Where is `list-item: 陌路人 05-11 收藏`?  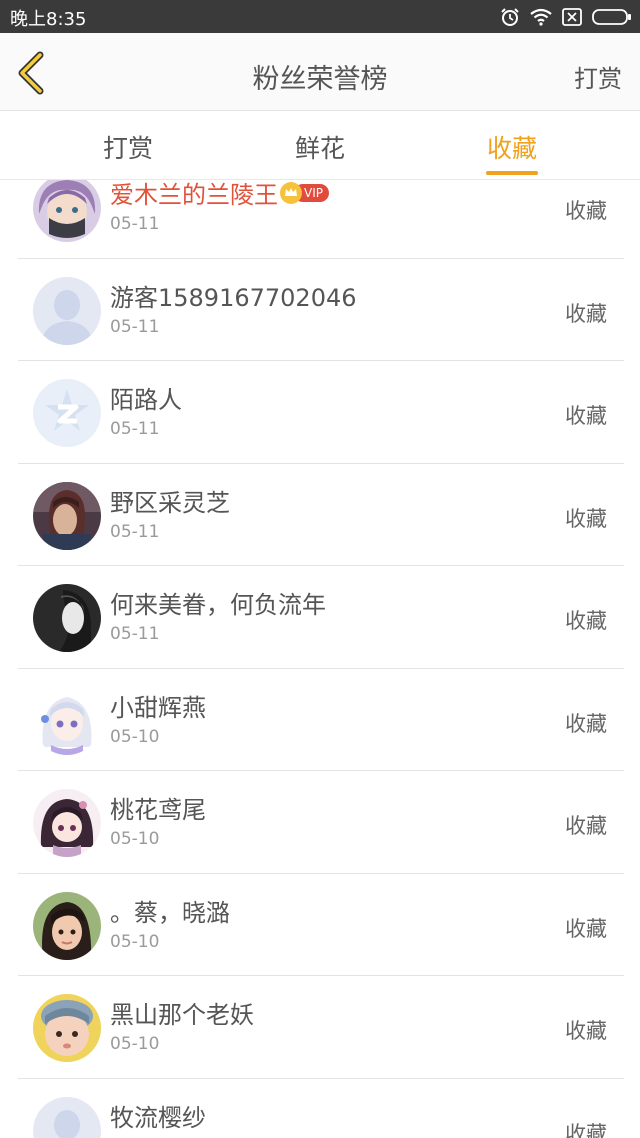 list-item: 陌路人 05-11 收藏 is located at coordinates (320, 412).